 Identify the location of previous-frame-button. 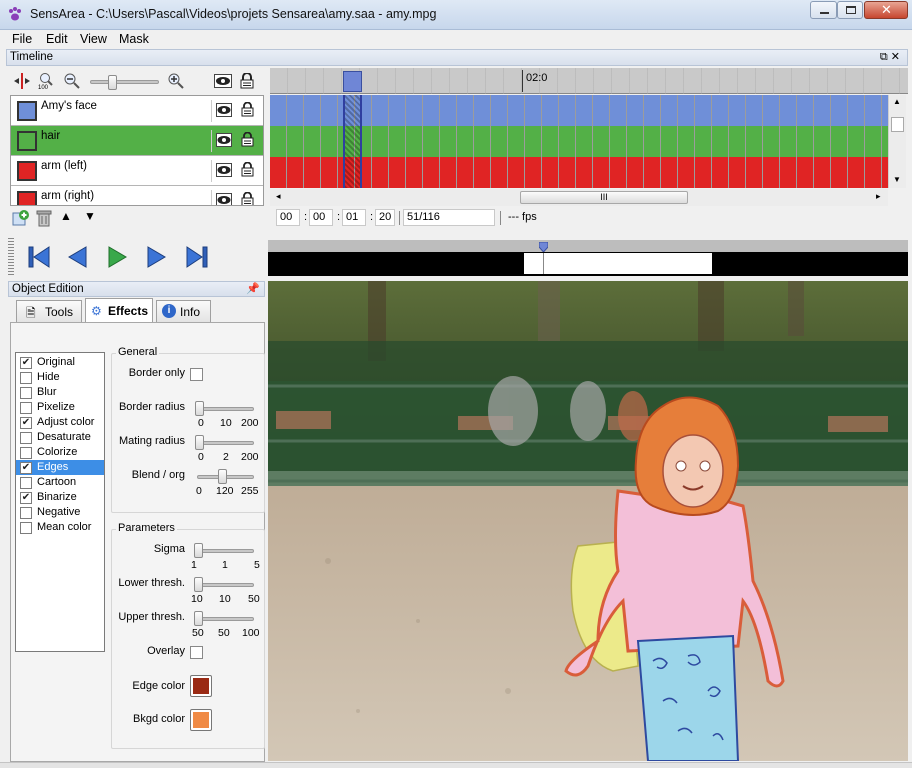
(77, 257).